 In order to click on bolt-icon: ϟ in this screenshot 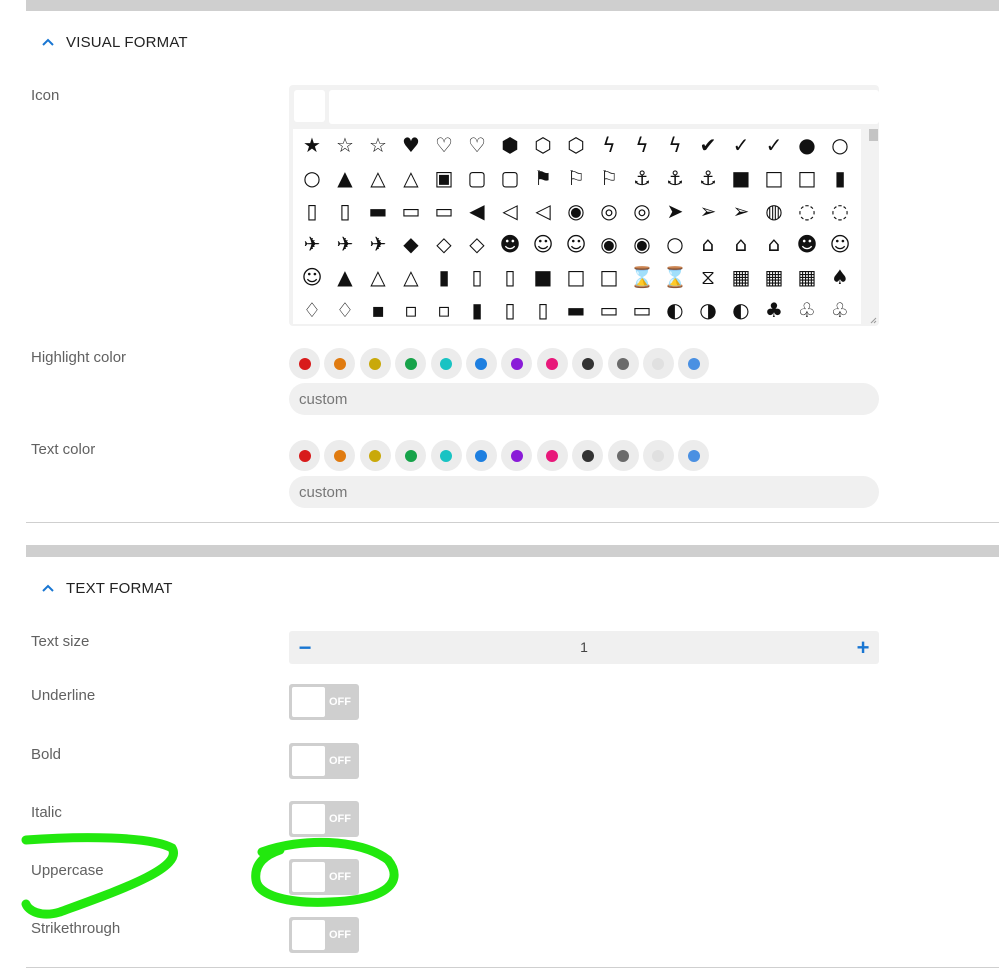, I will do `click(609, 145)`.